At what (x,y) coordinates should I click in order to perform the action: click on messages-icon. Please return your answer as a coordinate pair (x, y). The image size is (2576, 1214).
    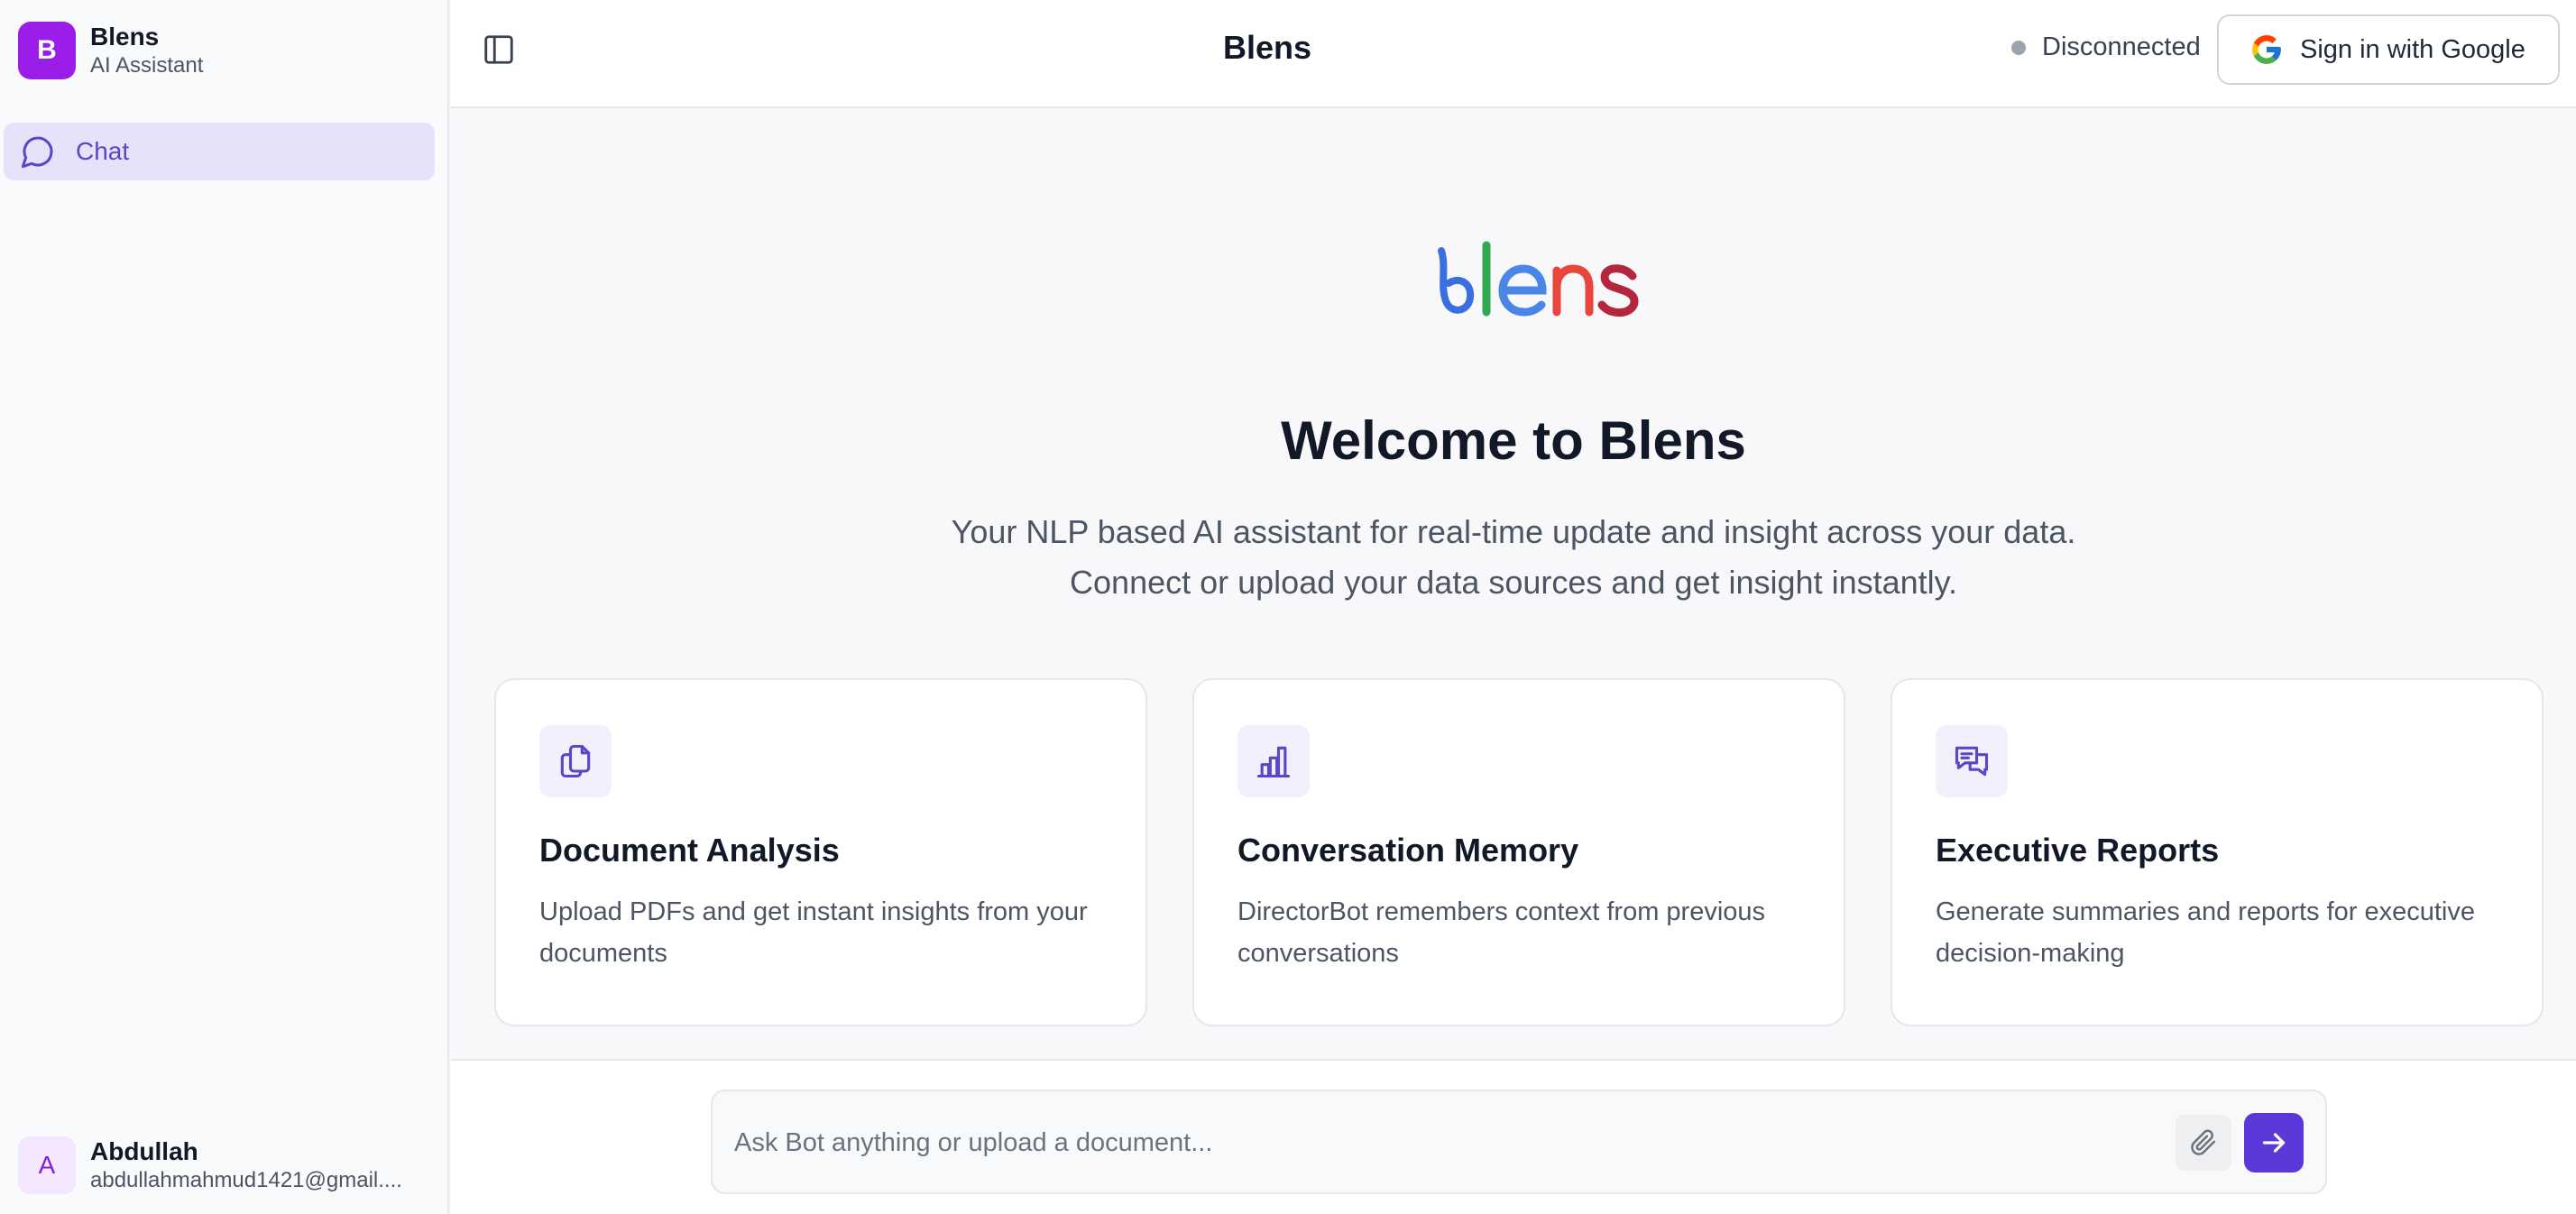
    Looking at the image, I should click on (1972, 761).